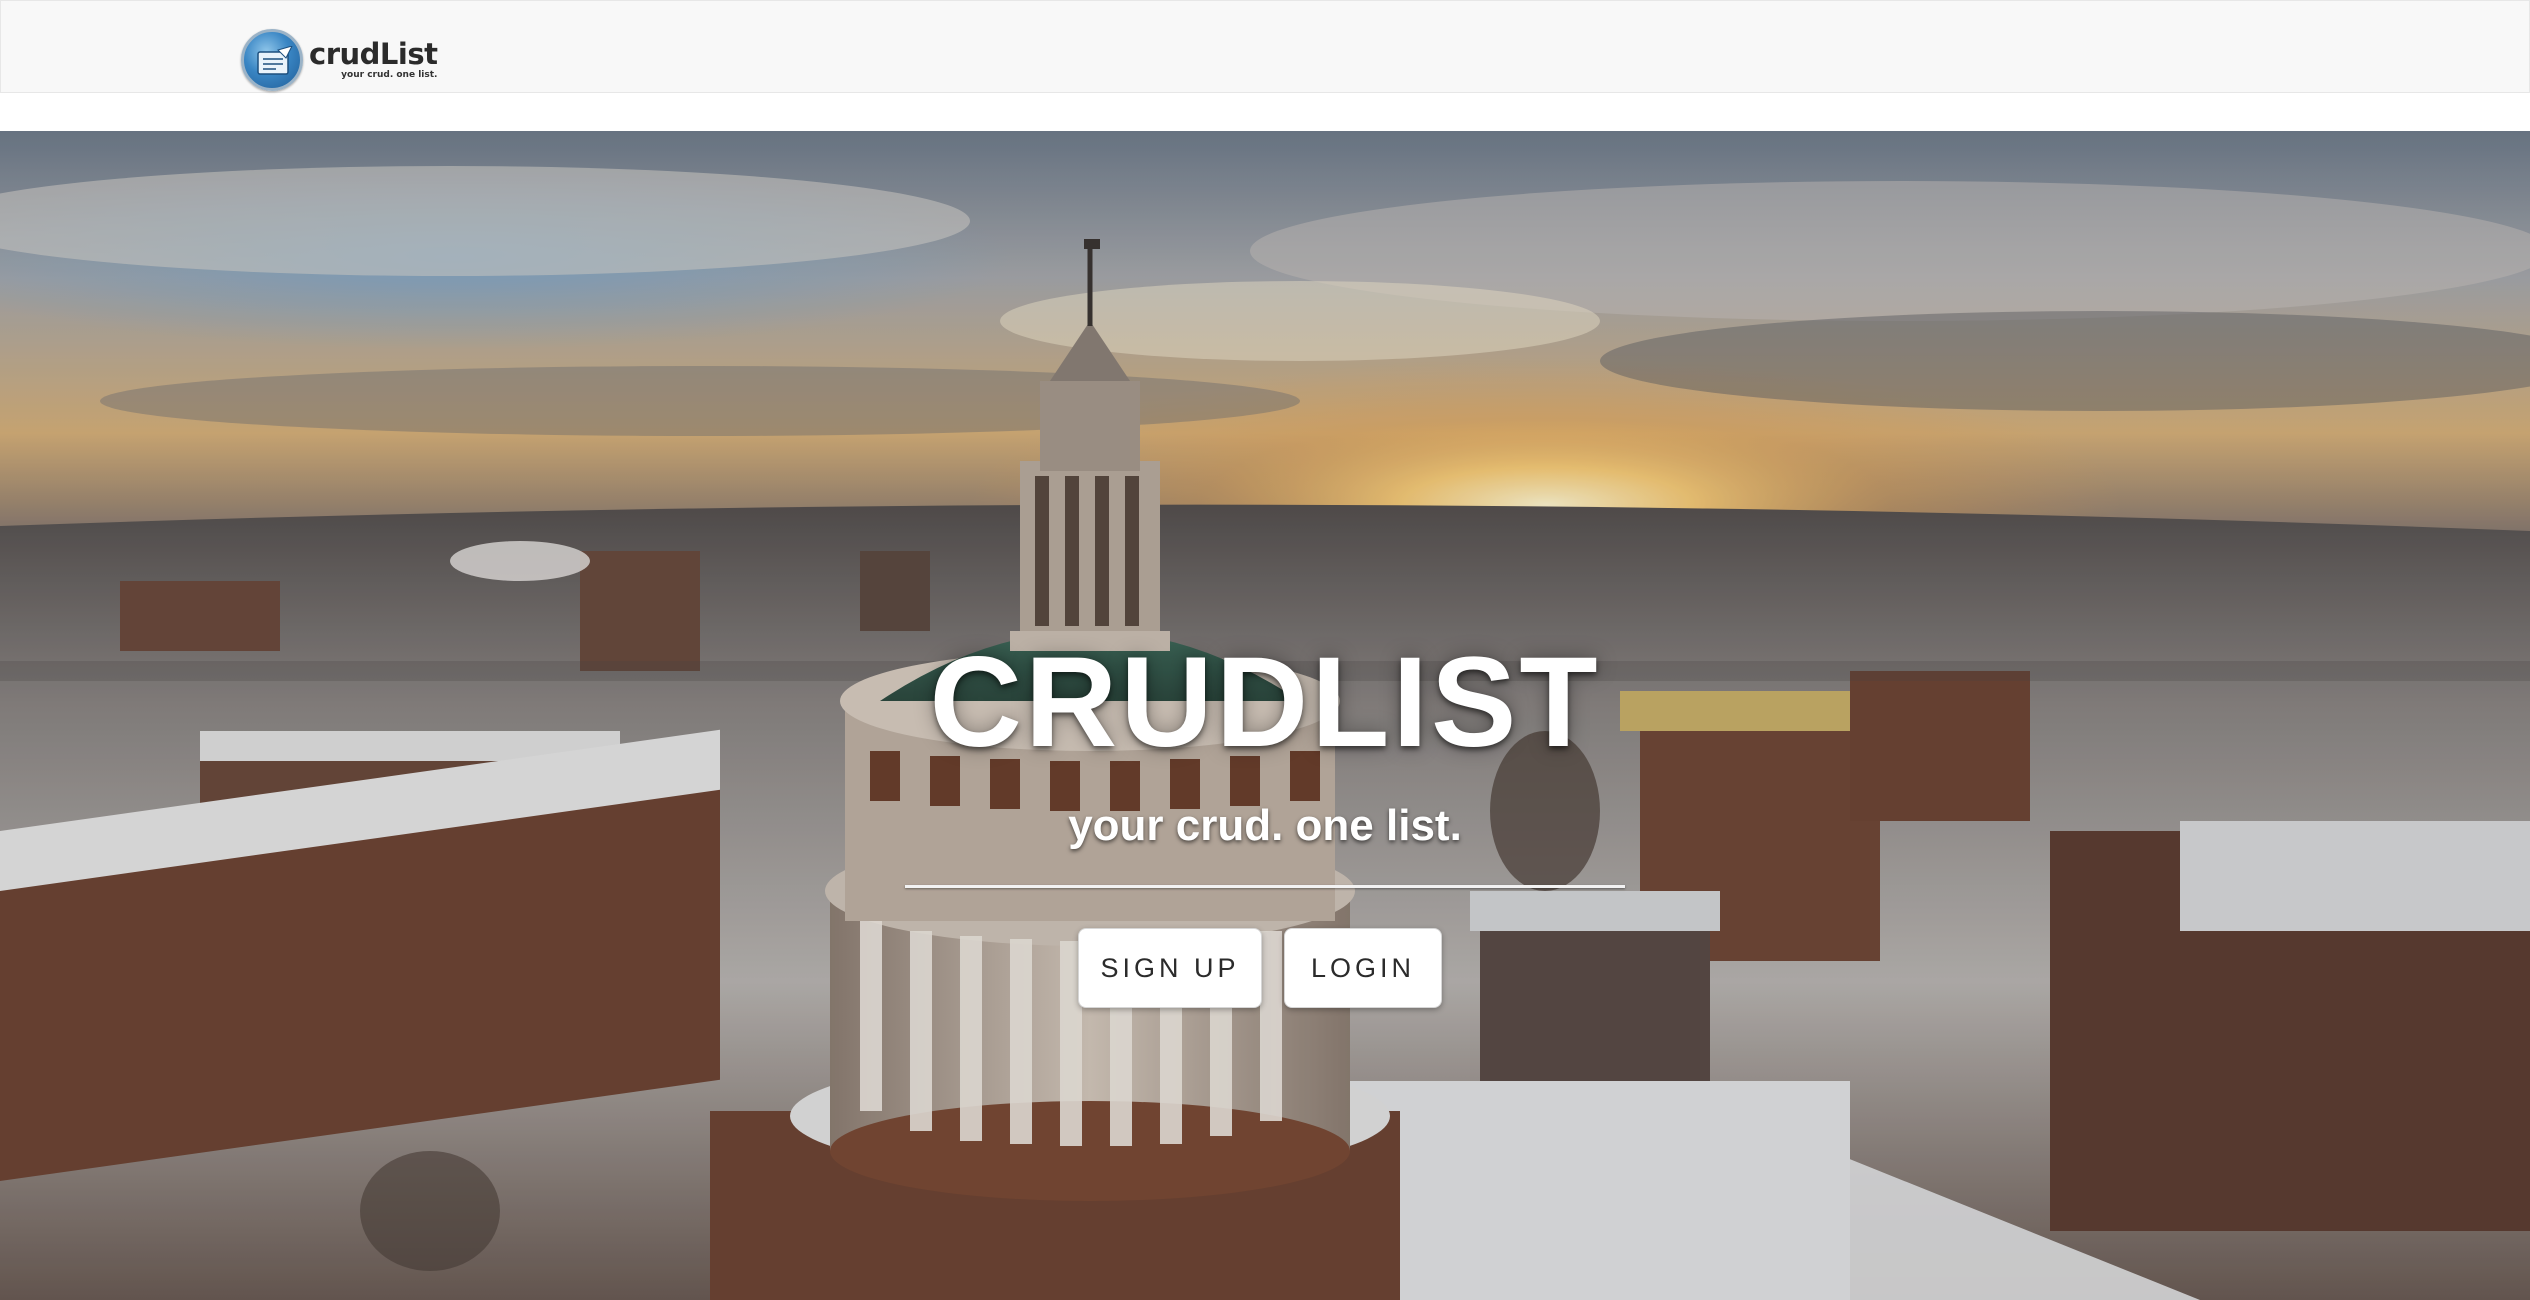 The image size is (2530, 1300). What do you see at coordinates (1265, 702) in the screenshot?
I see `hero-title: CRUDLIST` at bounding box center [1265, 702].